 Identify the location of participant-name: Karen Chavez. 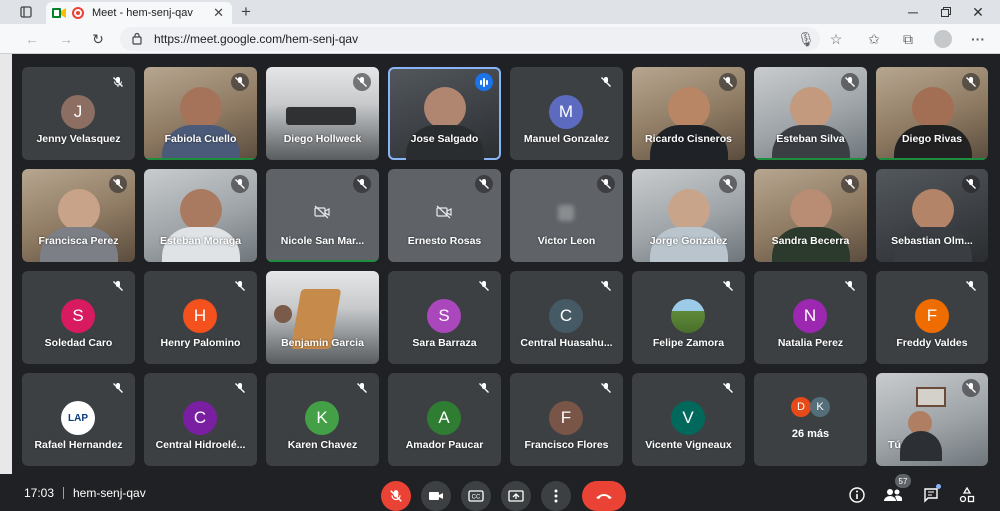
(322, 445).